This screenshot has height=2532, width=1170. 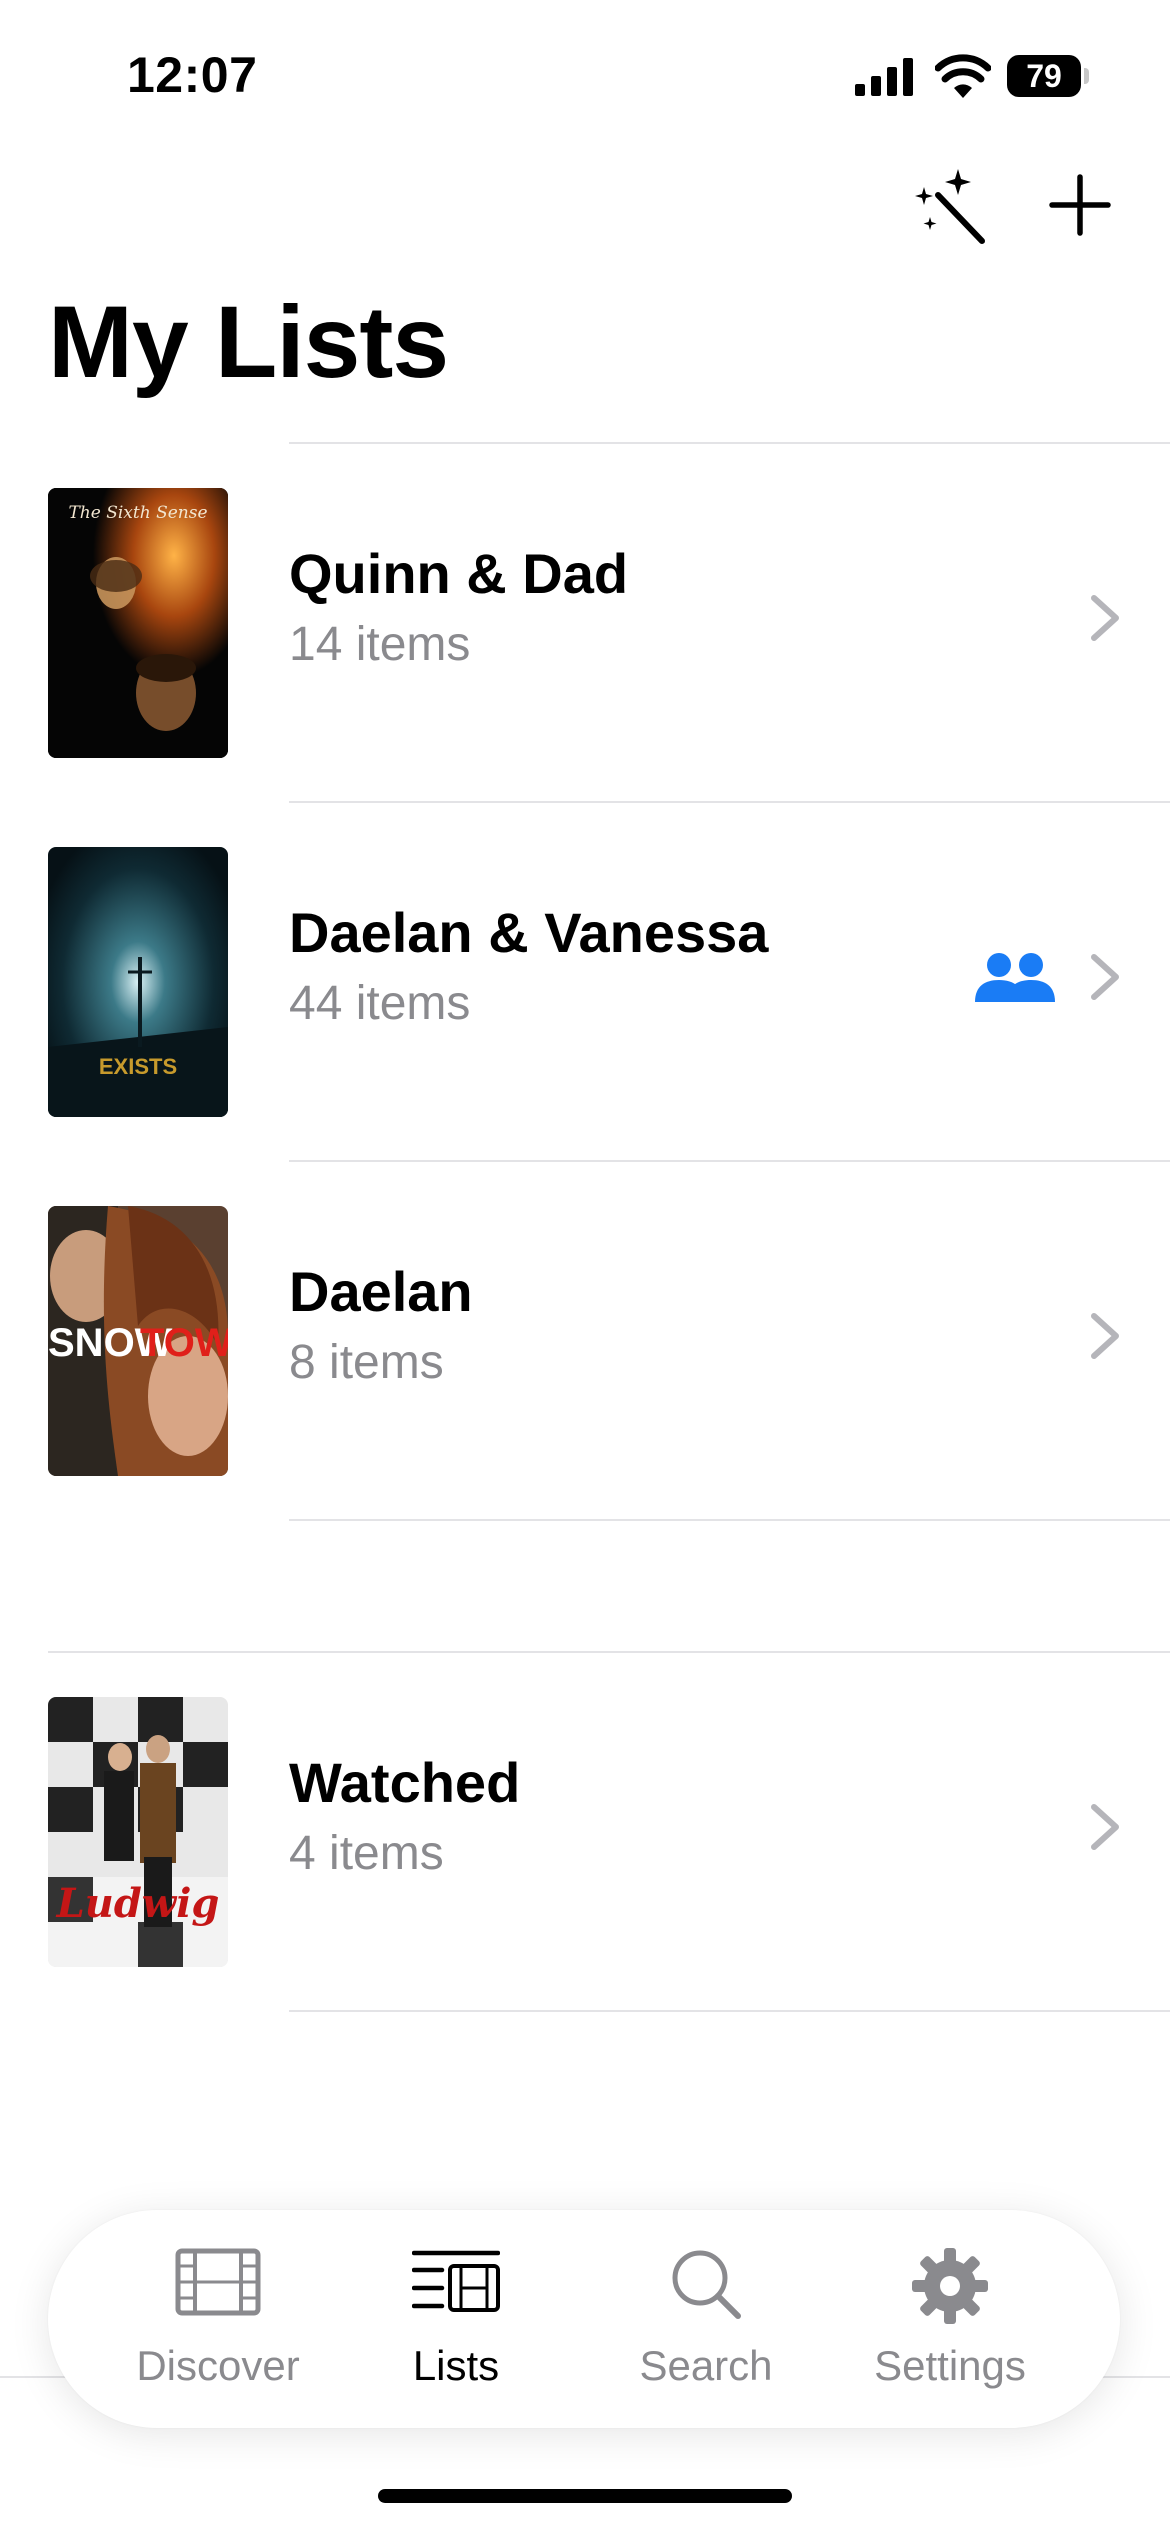 I want to click on list-item-daelan: SNOW TOWN Daelan 8 items, so click(x=585, y=1340).